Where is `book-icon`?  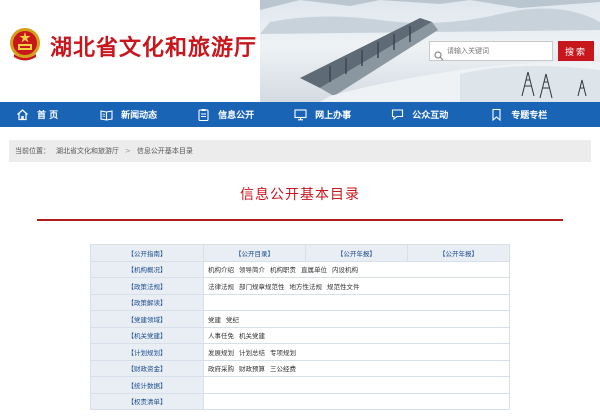 book-icon is located at coordinates (106, 115).